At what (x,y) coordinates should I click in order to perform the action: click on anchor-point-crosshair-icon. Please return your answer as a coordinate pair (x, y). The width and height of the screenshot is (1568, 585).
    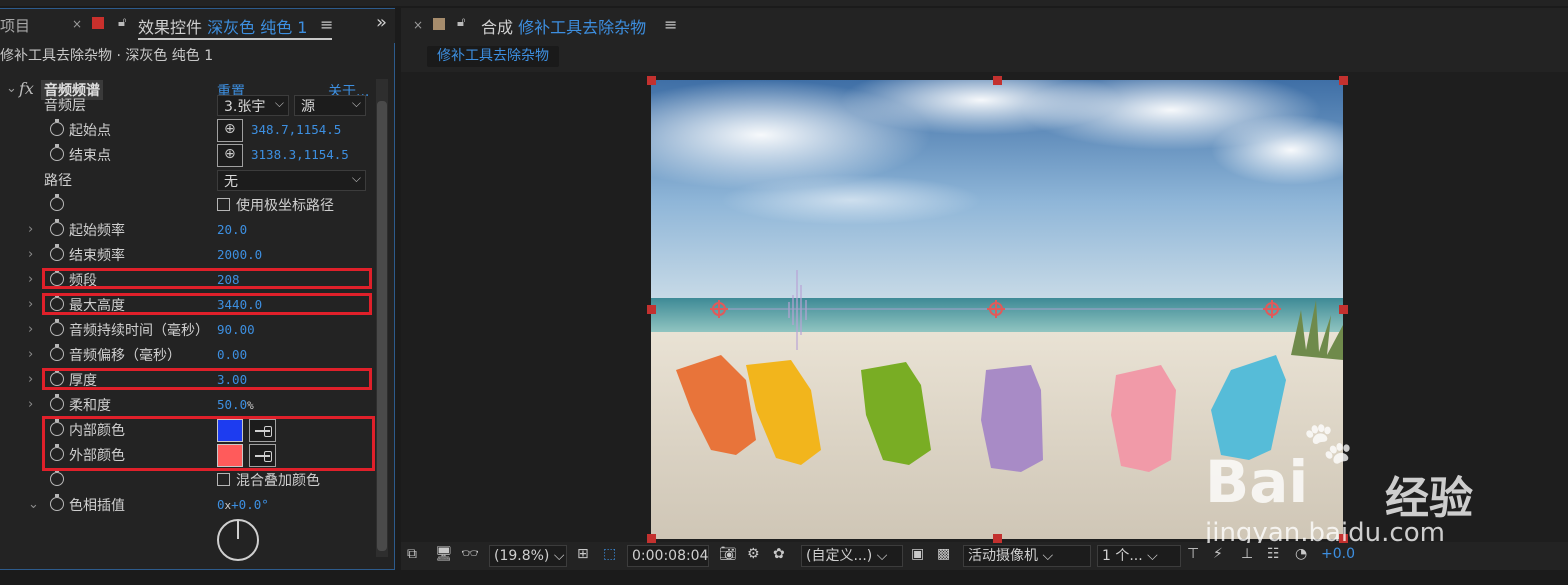
    Looking at the image, I should click on (996, 309).